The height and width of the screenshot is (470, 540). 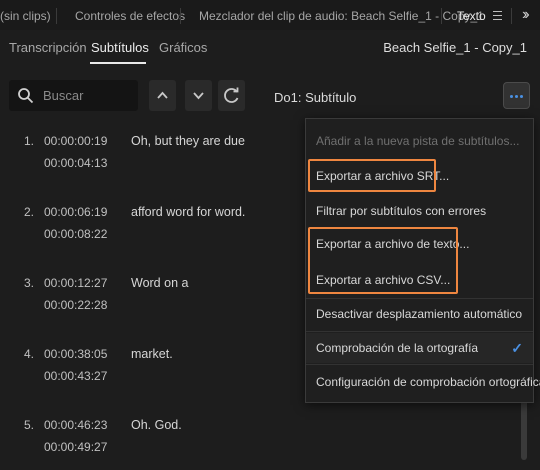 I want to click on caption-in-time: 00:00:06:19, so click(x=75, y=212).